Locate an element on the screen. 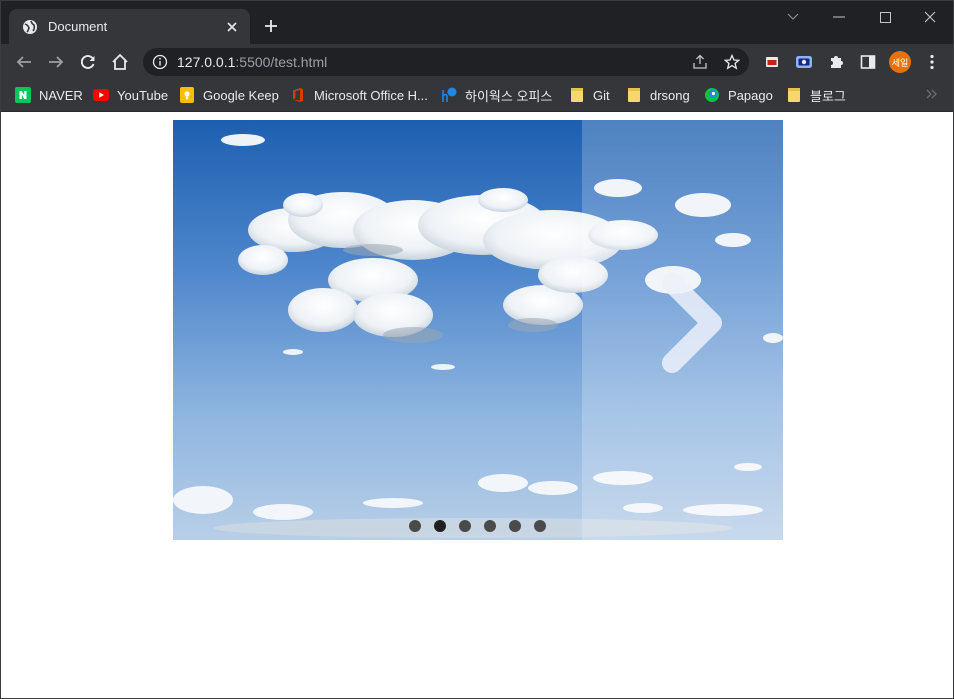  bookmark-google-keep: Google Keep is located at coordinates (229, 95).